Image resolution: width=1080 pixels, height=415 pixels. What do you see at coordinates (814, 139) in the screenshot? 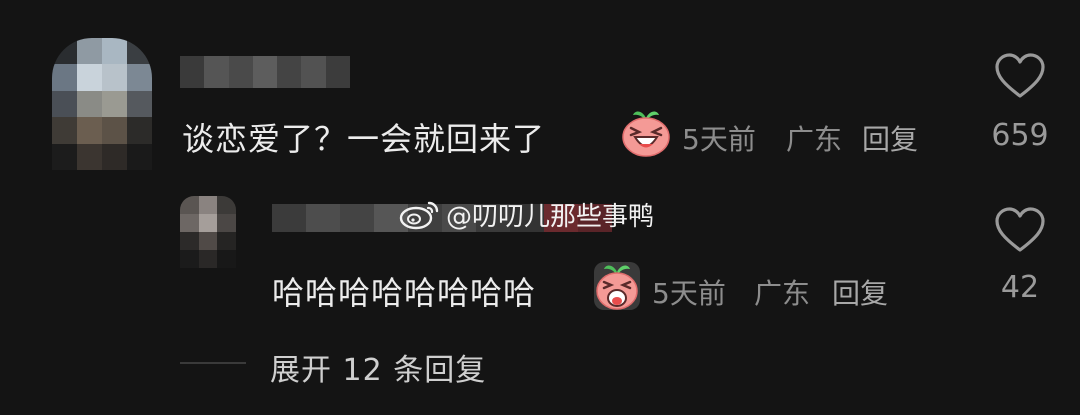
I see `comment-location: 广东` at bounding box center [814, 139].